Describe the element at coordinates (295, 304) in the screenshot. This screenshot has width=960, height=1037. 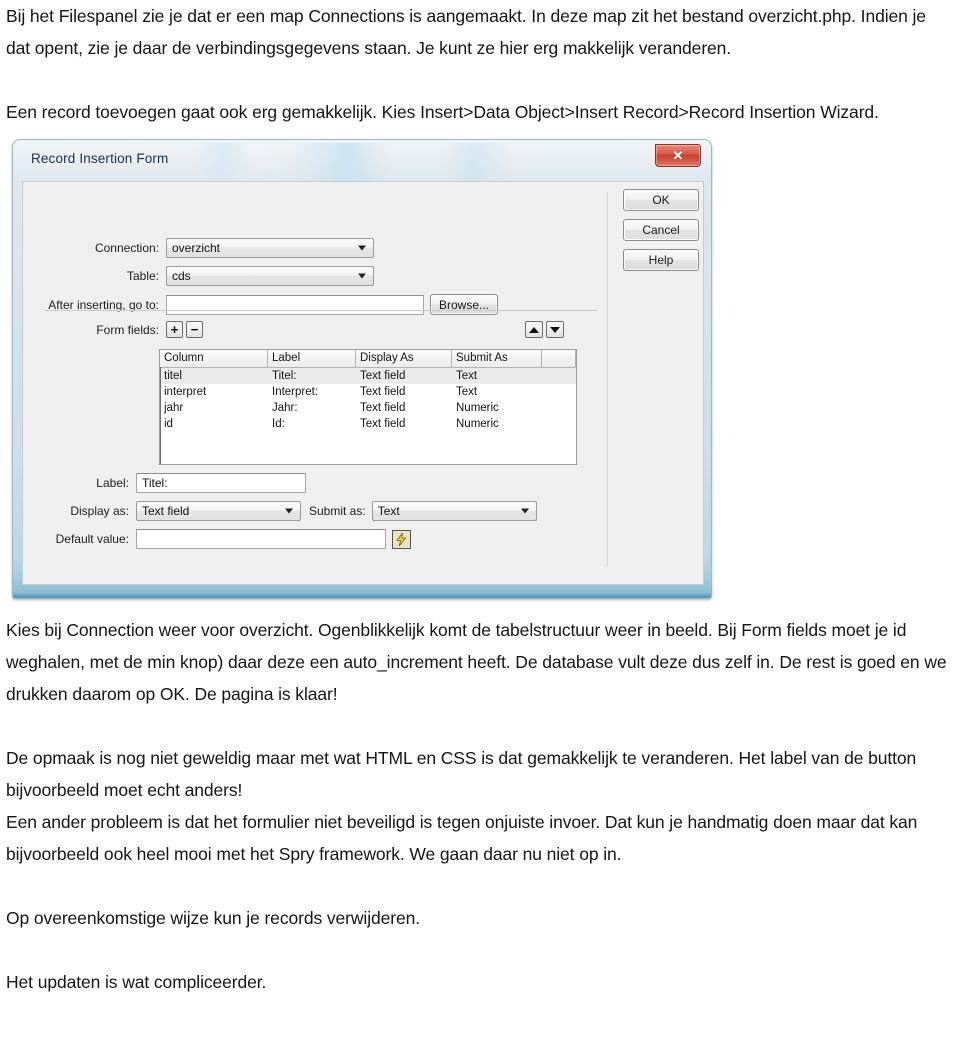
I see `after-inserting-input` at that location.